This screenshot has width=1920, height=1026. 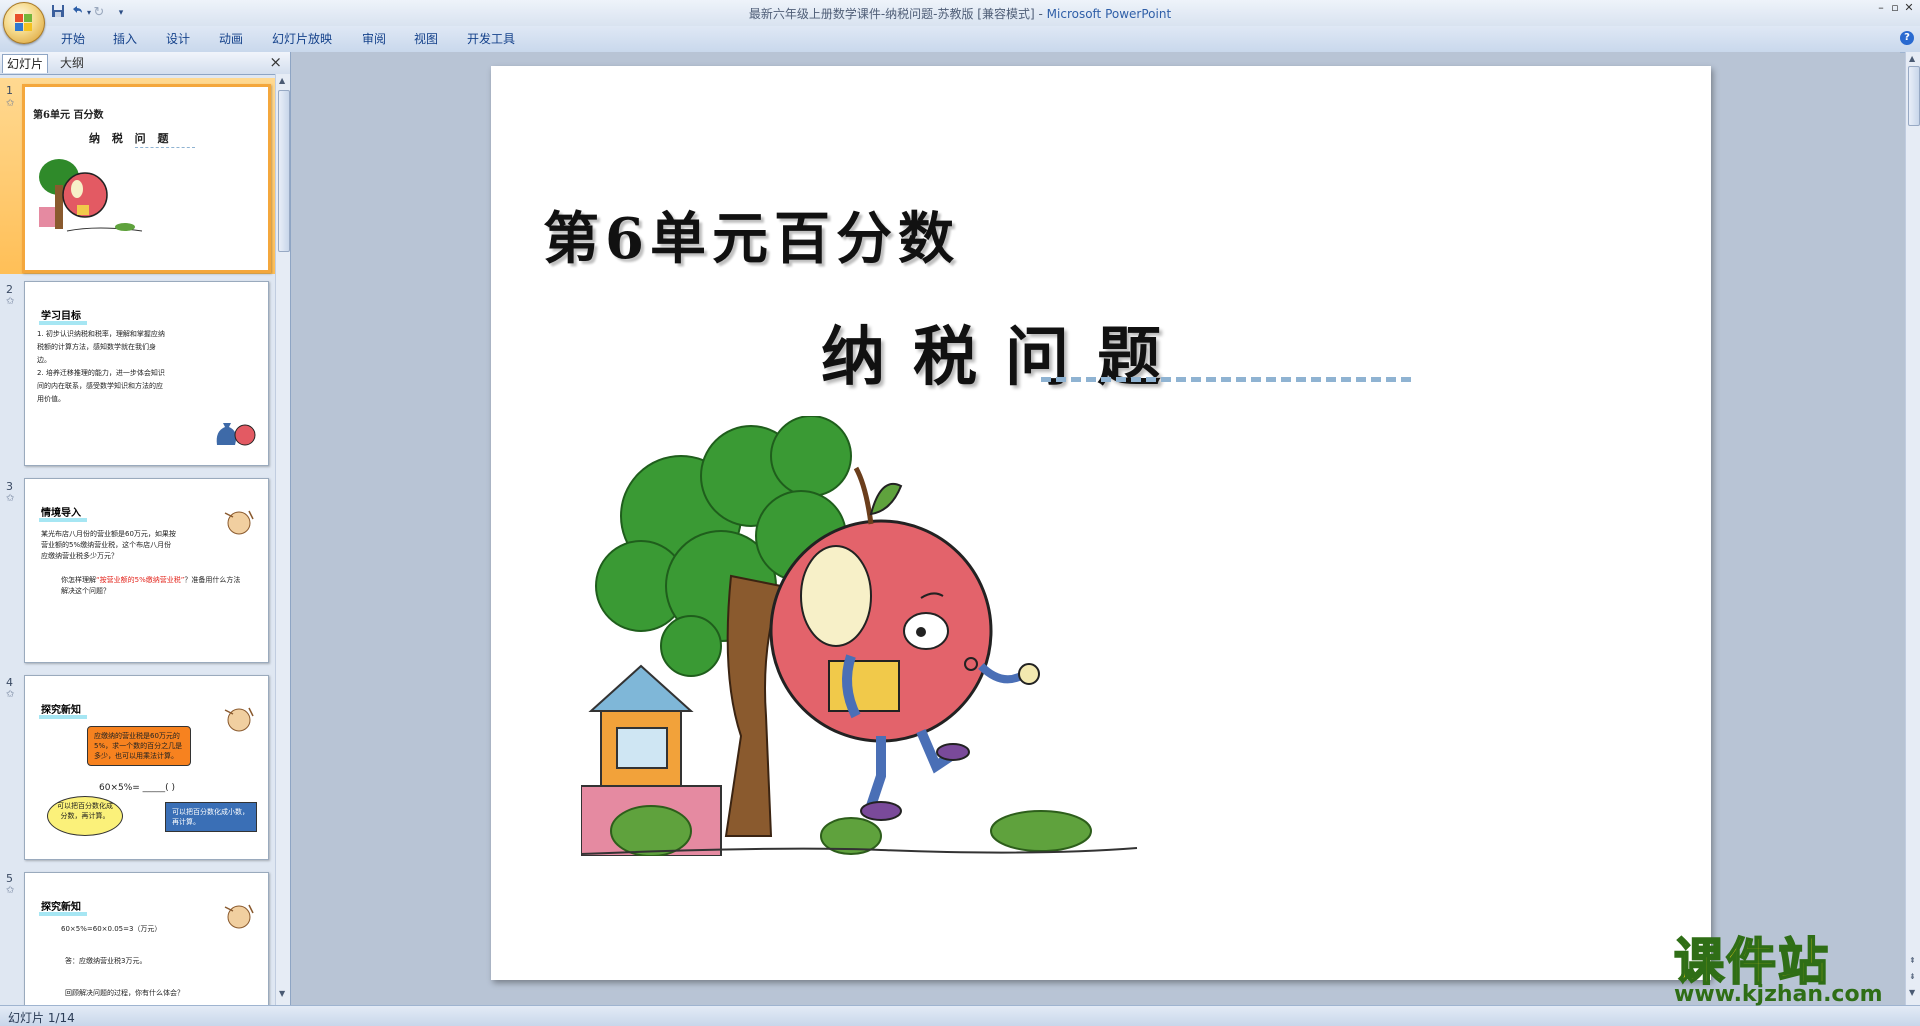 What do you see at coordinates (1912, 976) in the screenshot?
I see `next-slide-icon: ⇟` at bounding box center [1912, 976].